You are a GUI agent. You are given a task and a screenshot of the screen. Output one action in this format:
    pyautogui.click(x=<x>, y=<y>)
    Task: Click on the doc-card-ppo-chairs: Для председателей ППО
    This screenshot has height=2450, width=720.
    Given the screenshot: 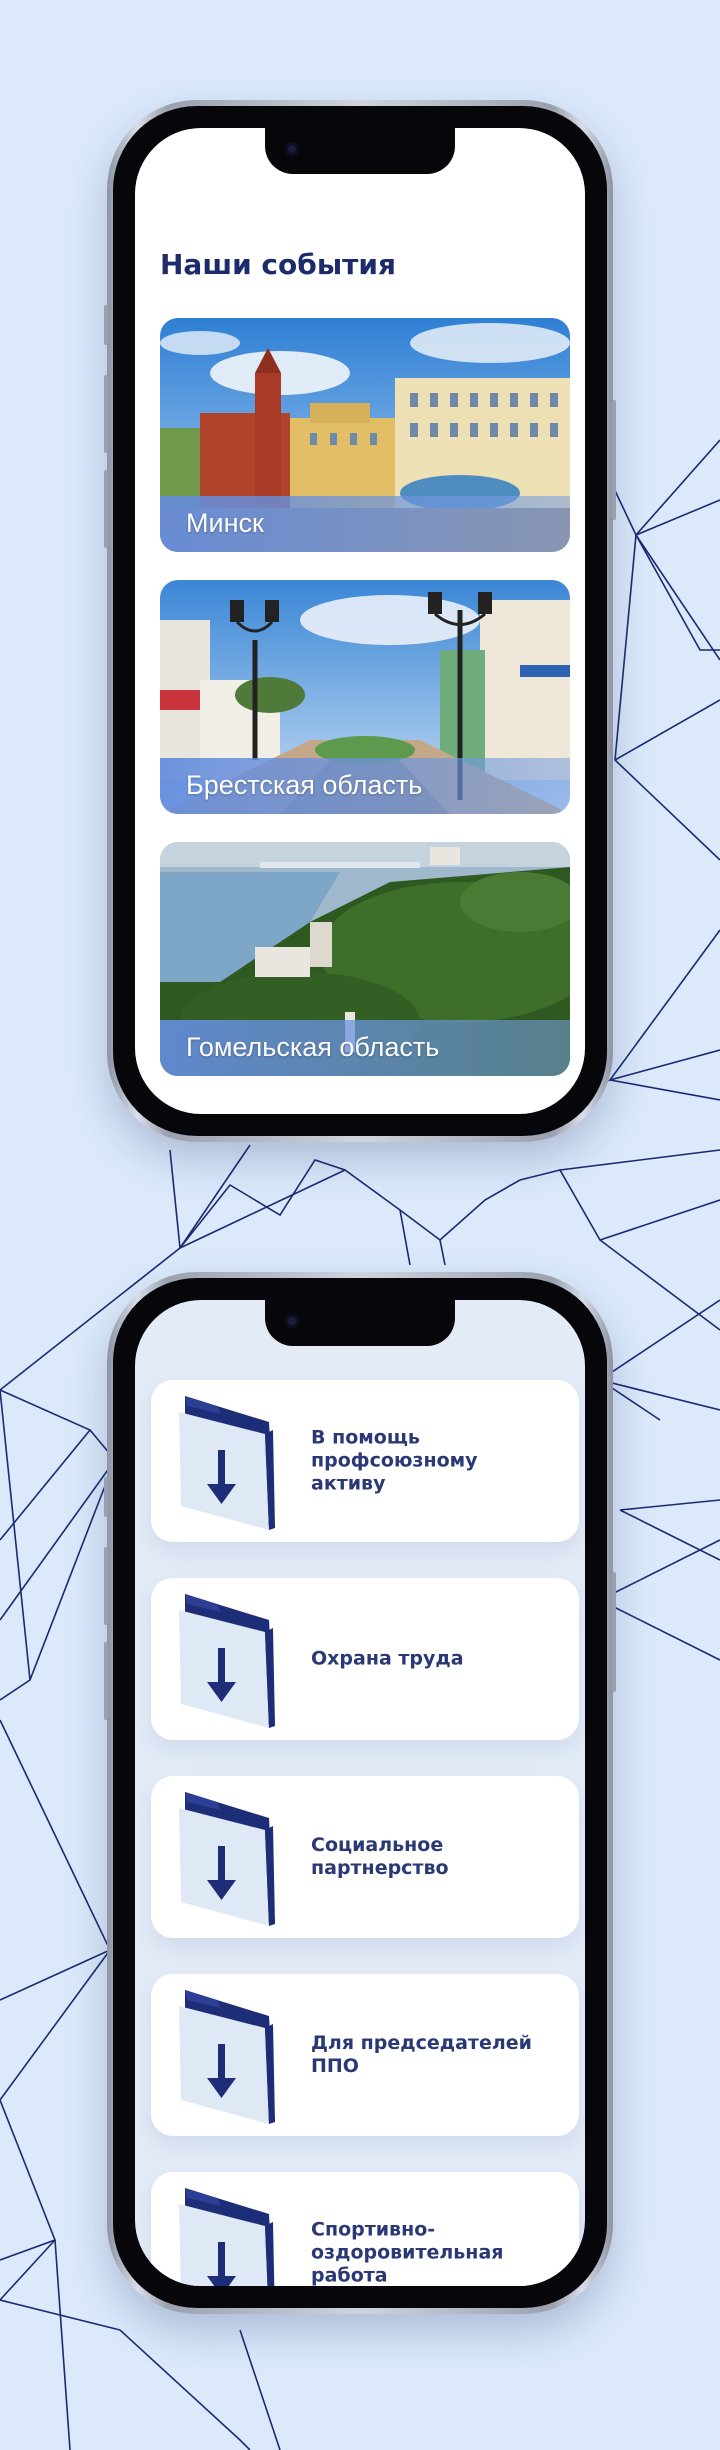 What is the action you would take?
    pyautogui.click(x=365, y=2055)
    